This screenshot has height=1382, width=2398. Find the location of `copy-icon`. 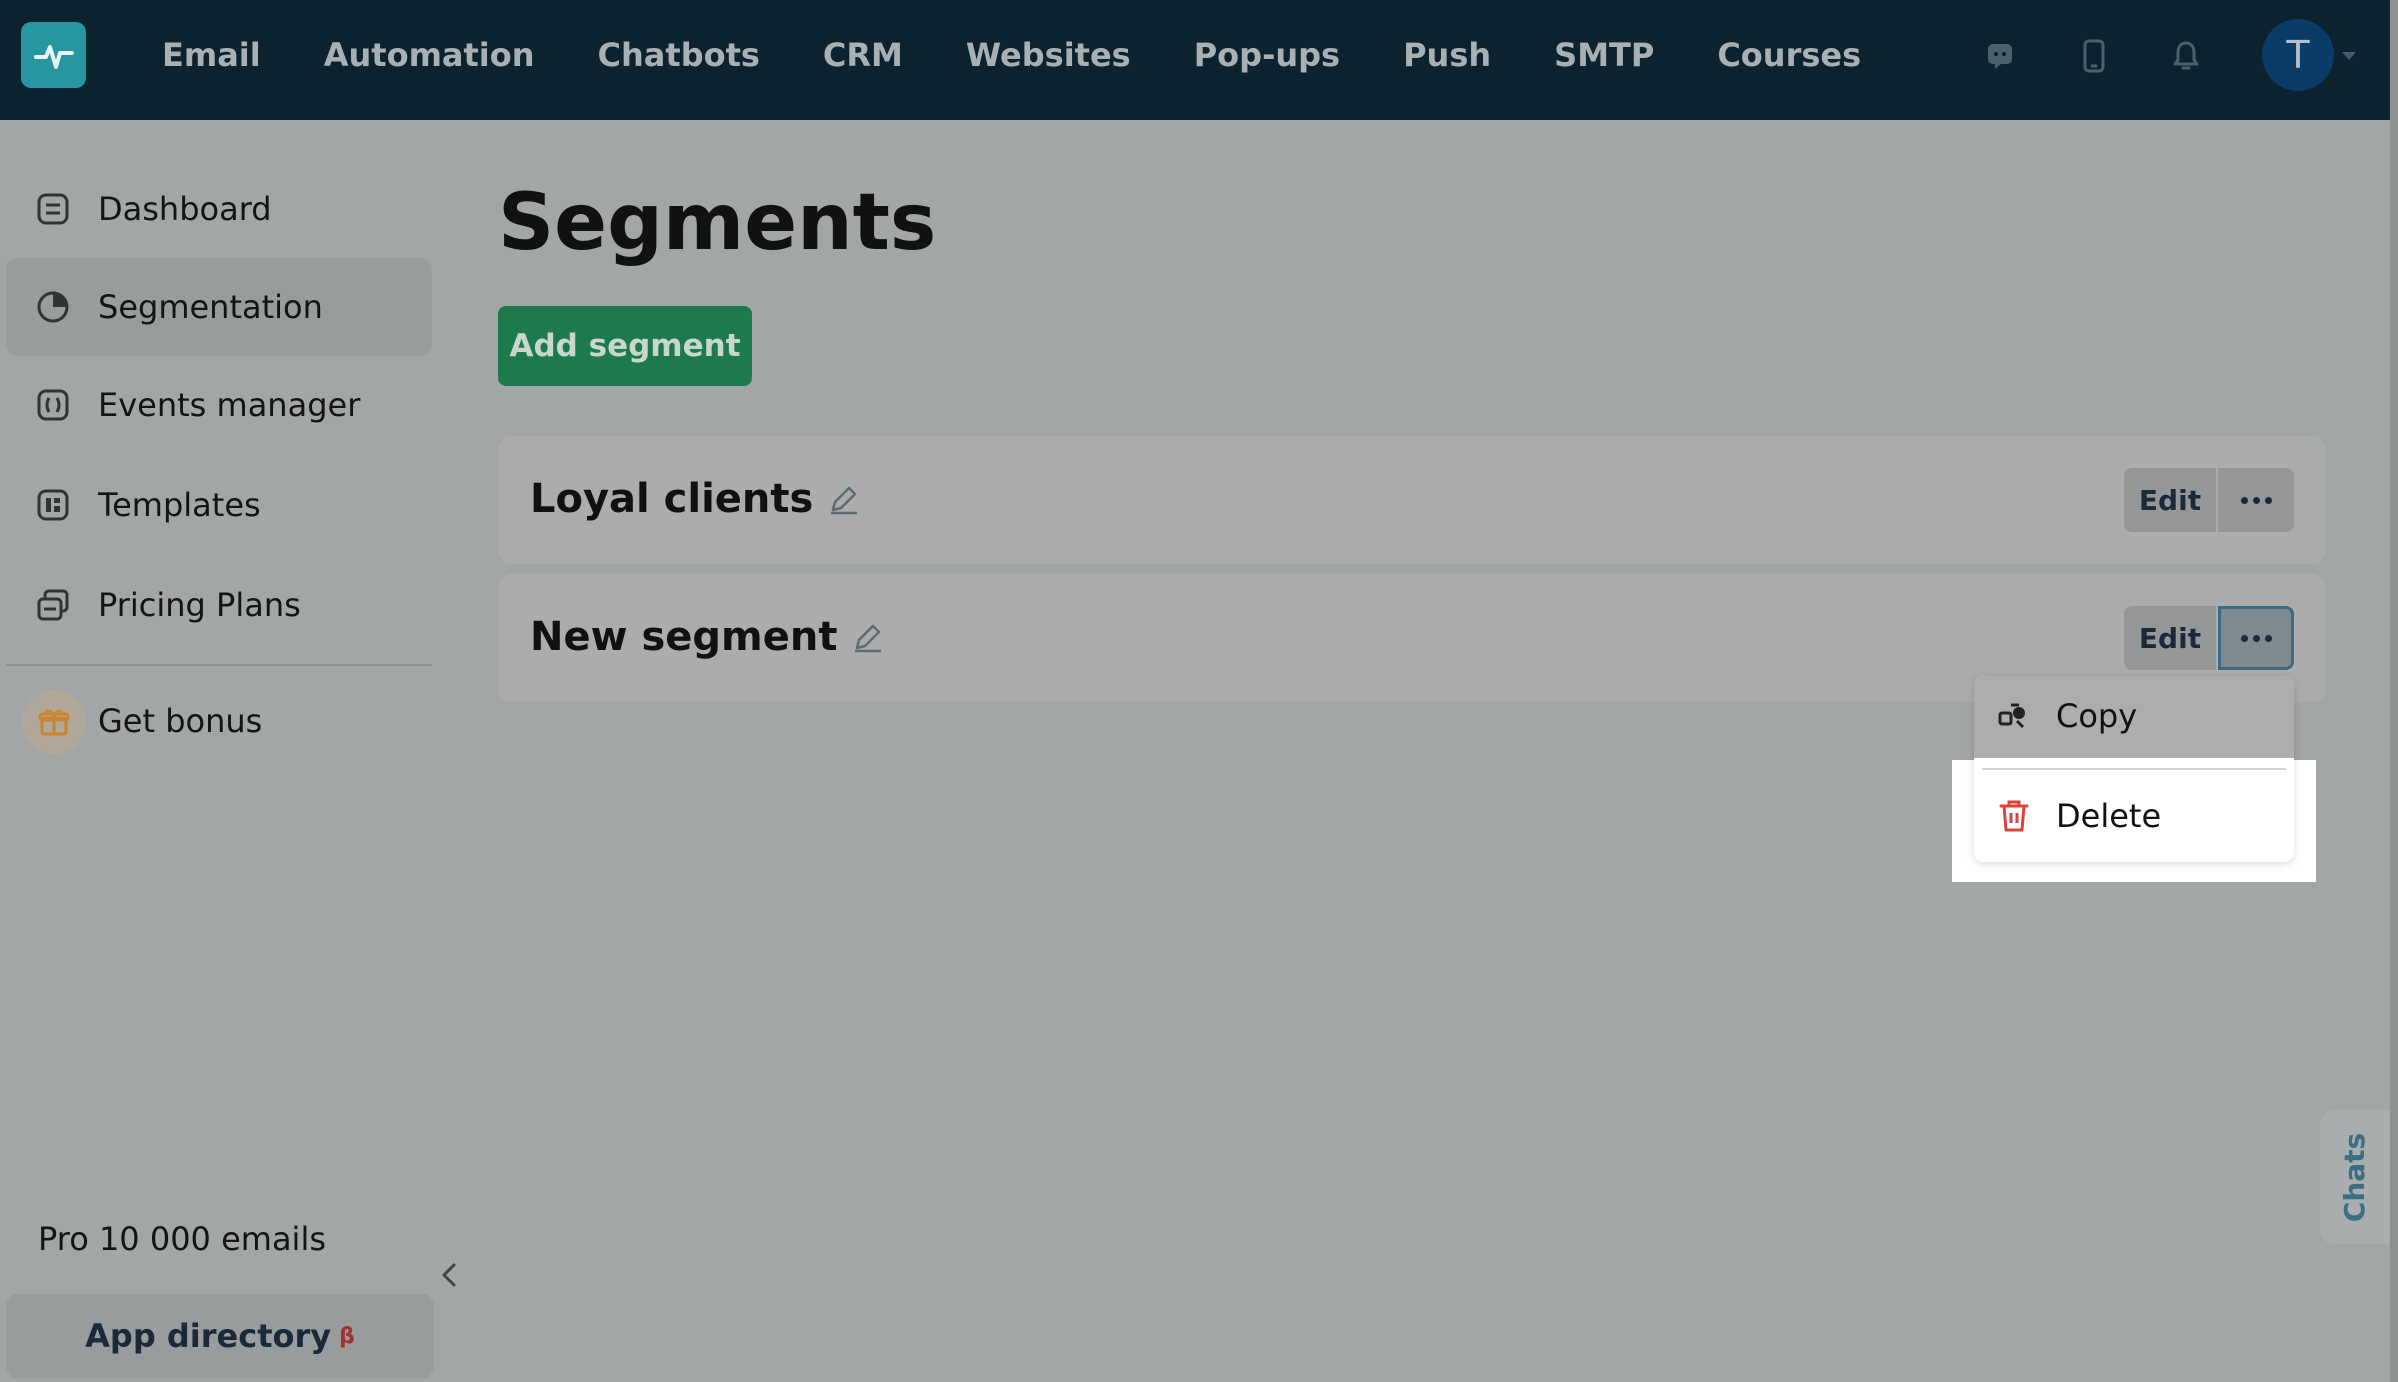

copy-icon is located at coordinates (2014, 716).